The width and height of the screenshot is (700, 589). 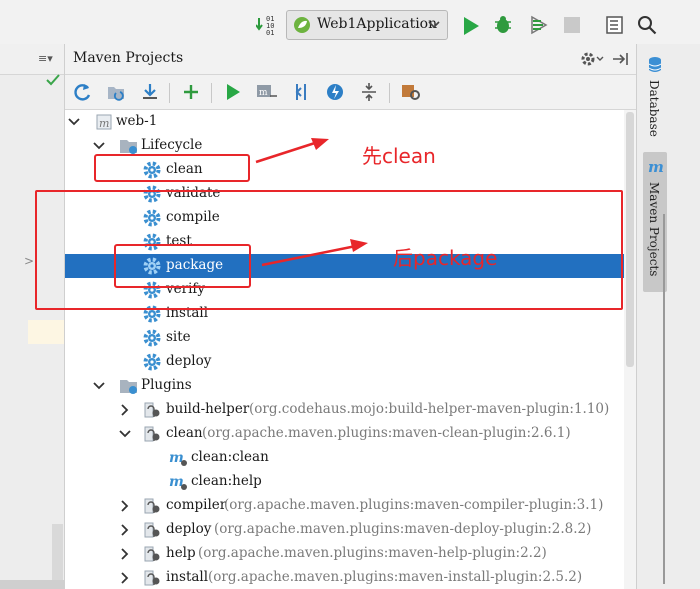 I want to click on annotation-first-step: 先clean, so click(x=399, y=156).